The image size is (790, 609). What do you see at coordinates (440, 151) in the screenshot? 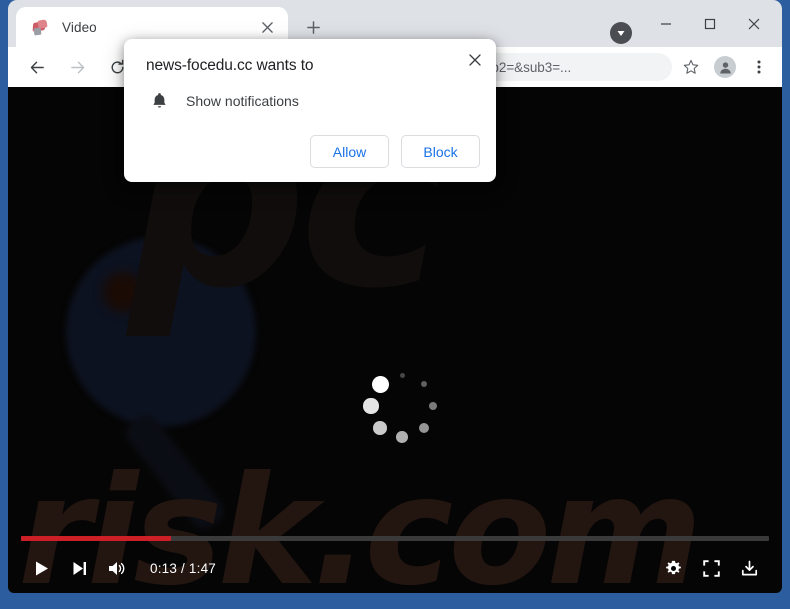
I see `block-button: Block` at bounding box center [440, 151].